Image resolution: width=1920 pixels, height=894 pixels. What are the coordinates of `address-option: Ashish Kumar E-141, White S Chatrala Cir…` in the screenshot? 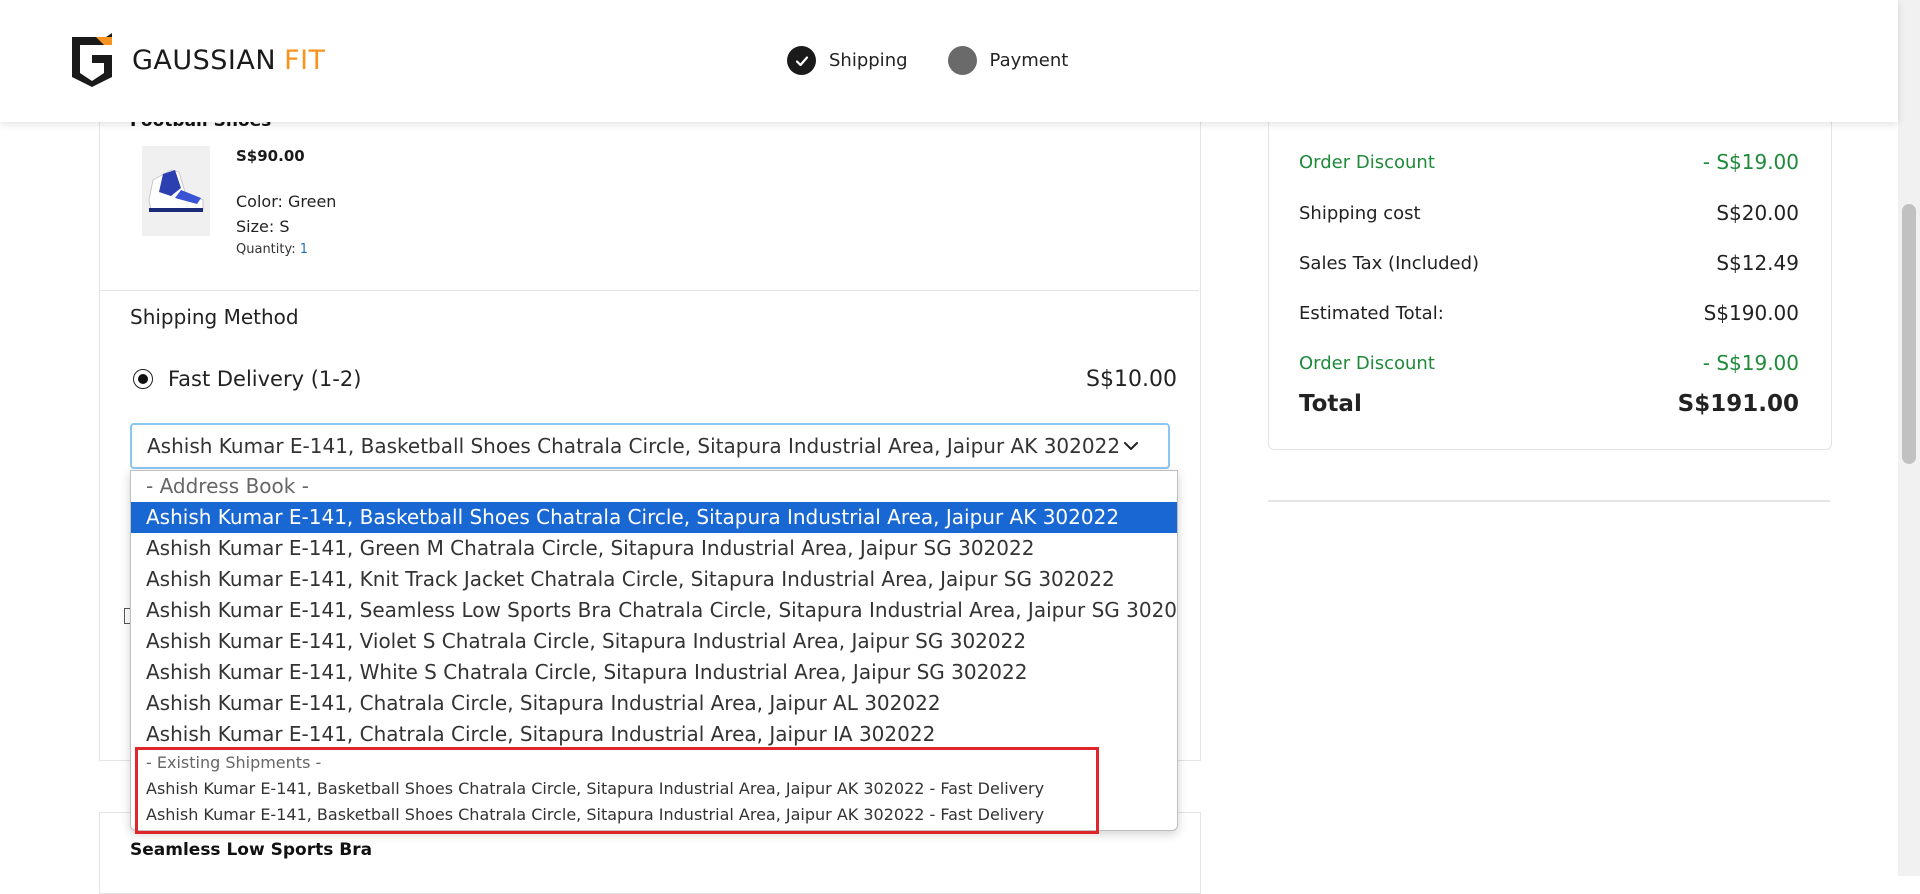 It's located at (654, 672).